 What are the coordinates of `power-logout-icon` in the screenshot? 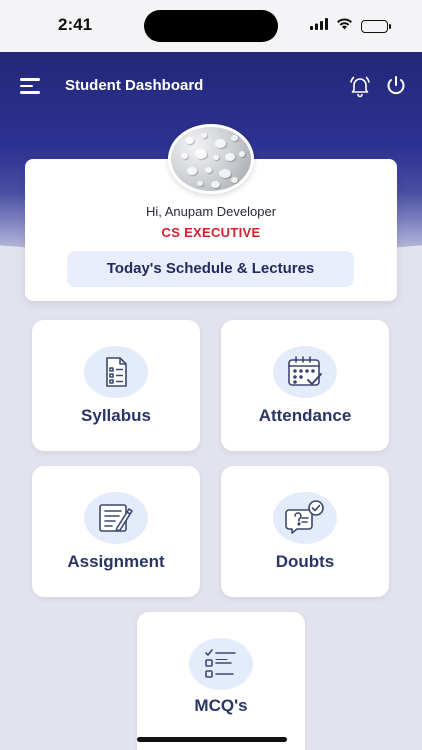 It's located at (396, 86).